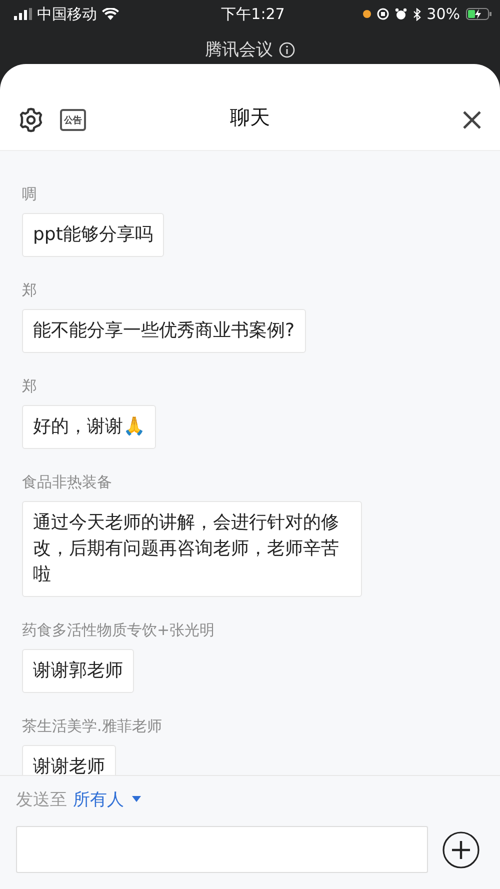  What do you see at coordinates (31, 120) in the screenshot?
I see `settings-icon` at bounding box center [31, 120].